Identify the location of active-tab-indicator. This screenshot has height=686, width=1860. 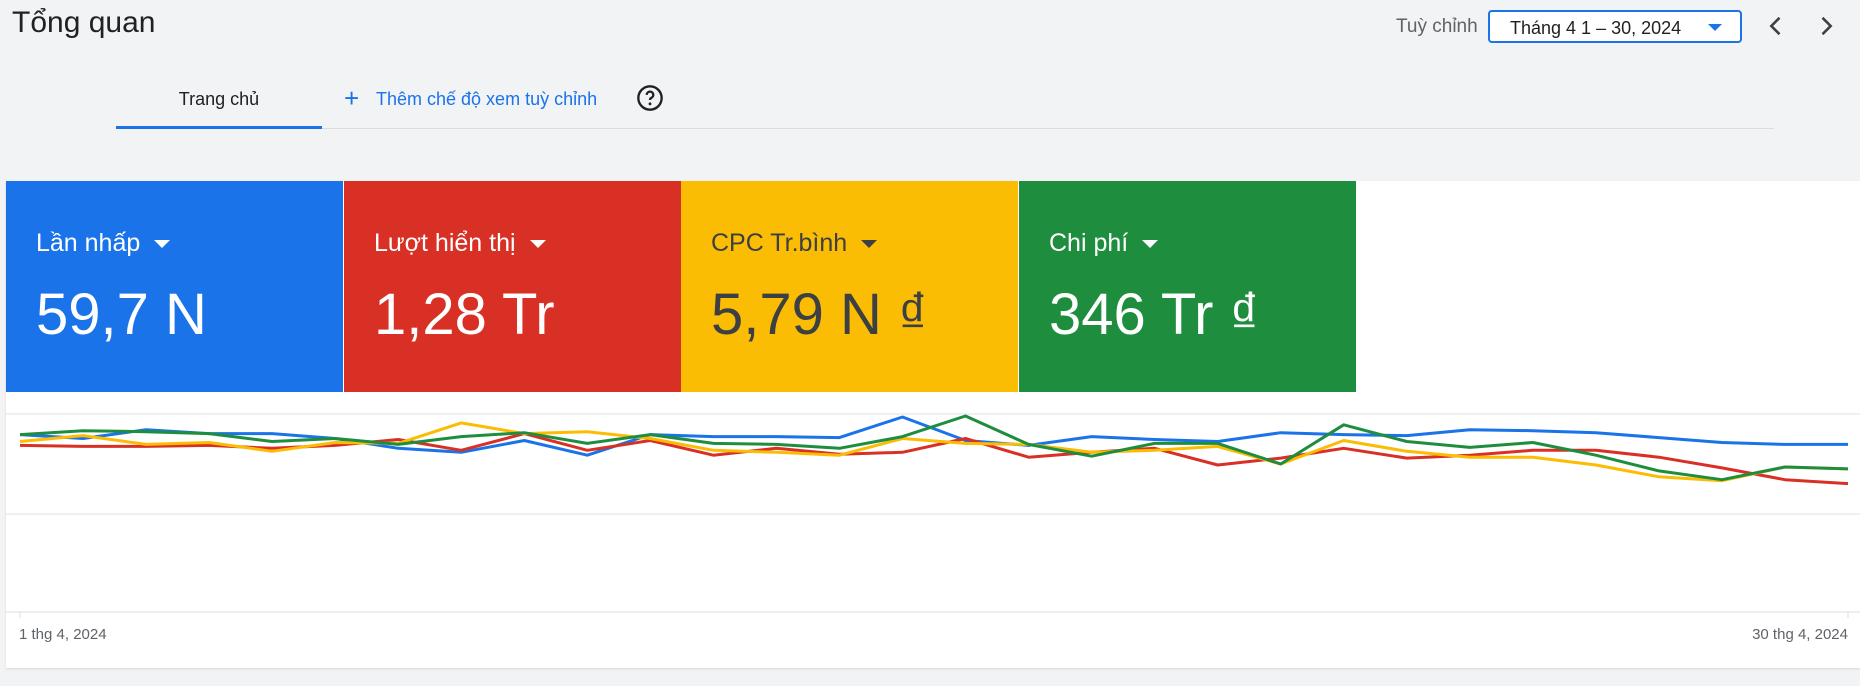
(219, 127).